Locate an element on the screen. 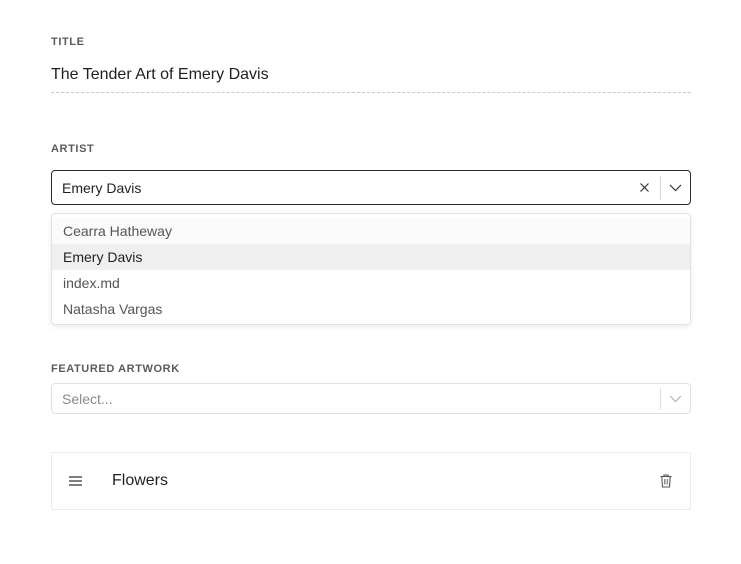 The width and height of the screenshot is (741, 564). artist-label: ARTIST is located at coordinates (73, 149).